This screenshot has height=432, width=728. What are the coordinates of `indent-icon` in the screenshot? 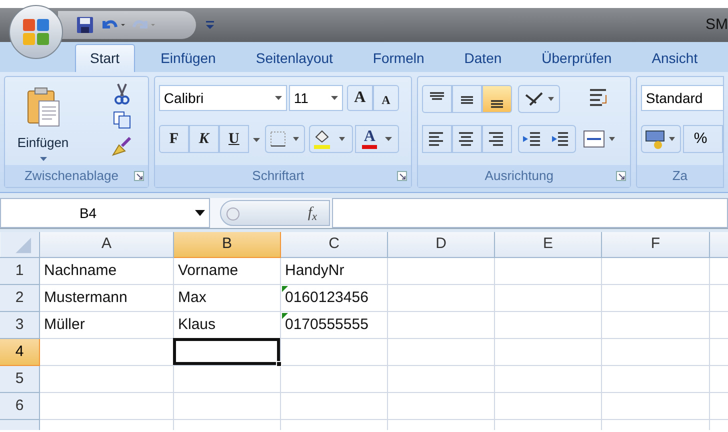 It's located at (547, 139).